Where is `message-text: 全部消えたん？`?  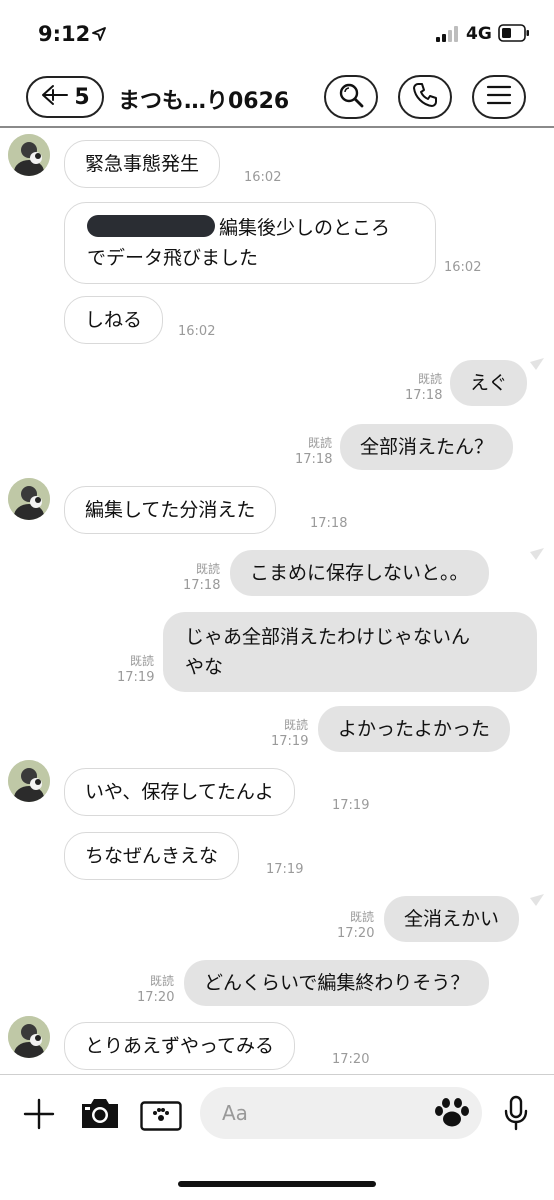 message-text: 全部消えたん？ is located at coordinates (427, 447).